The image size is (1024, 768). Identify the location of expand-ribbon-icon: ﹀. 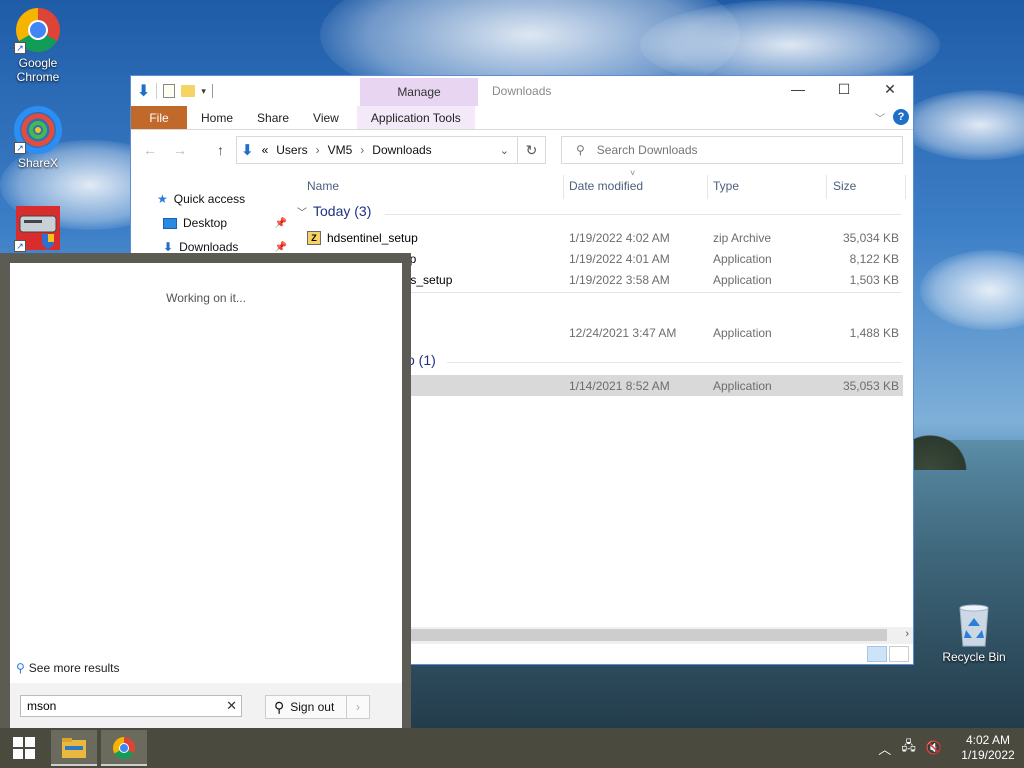
(880, 117).